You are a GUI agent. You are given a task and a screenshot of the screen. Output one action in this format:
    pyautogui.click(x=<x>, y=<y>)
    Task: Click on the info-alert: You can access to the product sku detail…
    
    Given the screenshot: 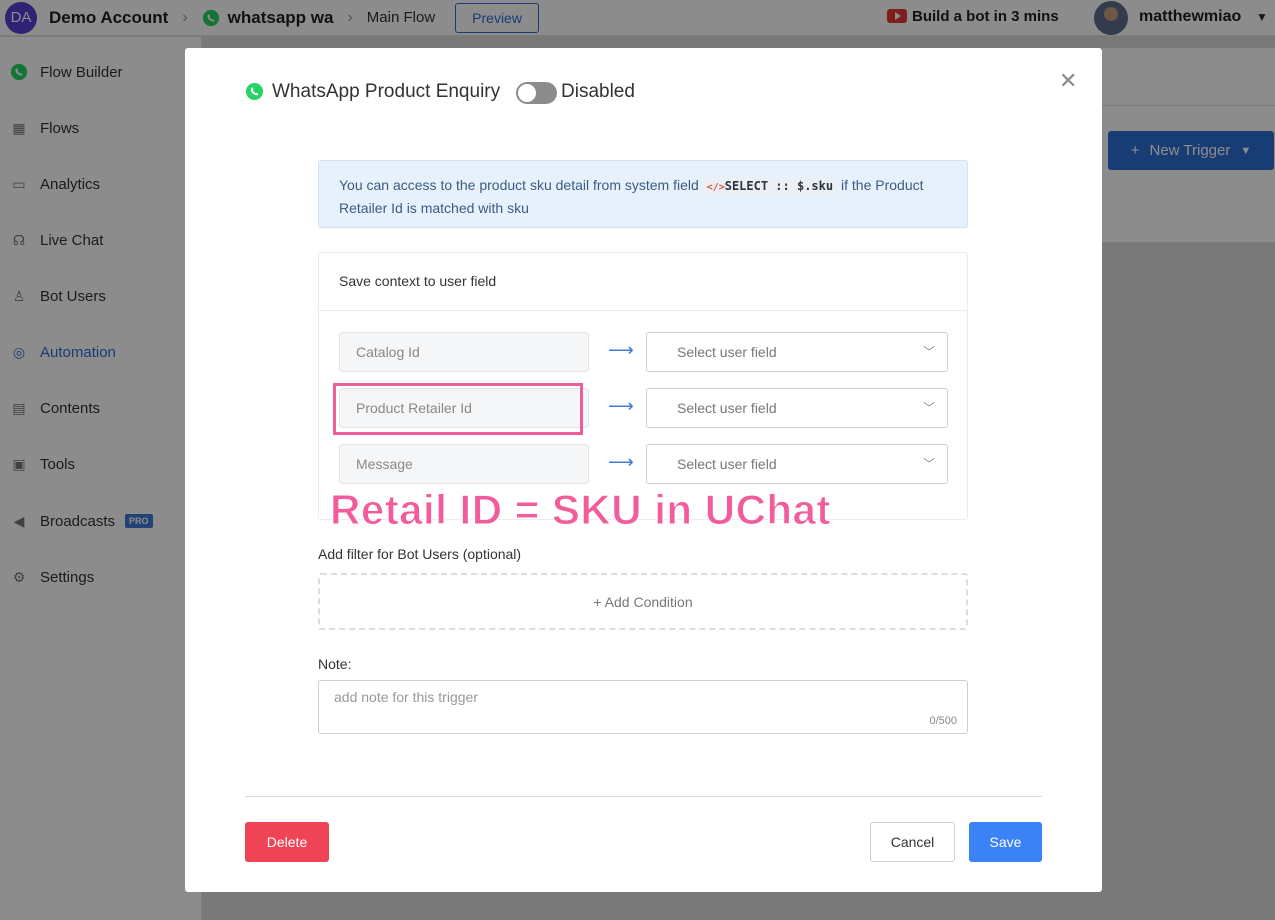 What is the action you would take?
    pyautogui.click(x=643, y=194)
    